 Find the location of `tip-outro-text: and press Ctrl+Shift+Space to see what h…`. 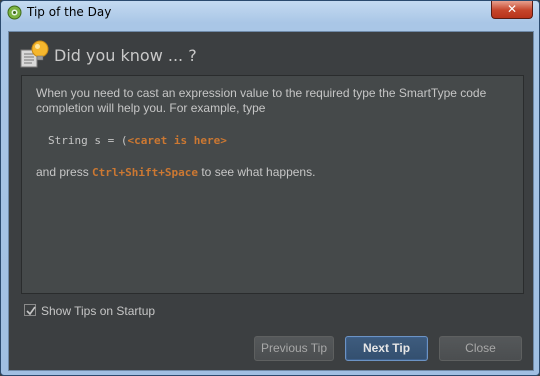

tip-outro-text: and press Ctrl+Shift+Space to see what h… is located at coordinates (276, 172).